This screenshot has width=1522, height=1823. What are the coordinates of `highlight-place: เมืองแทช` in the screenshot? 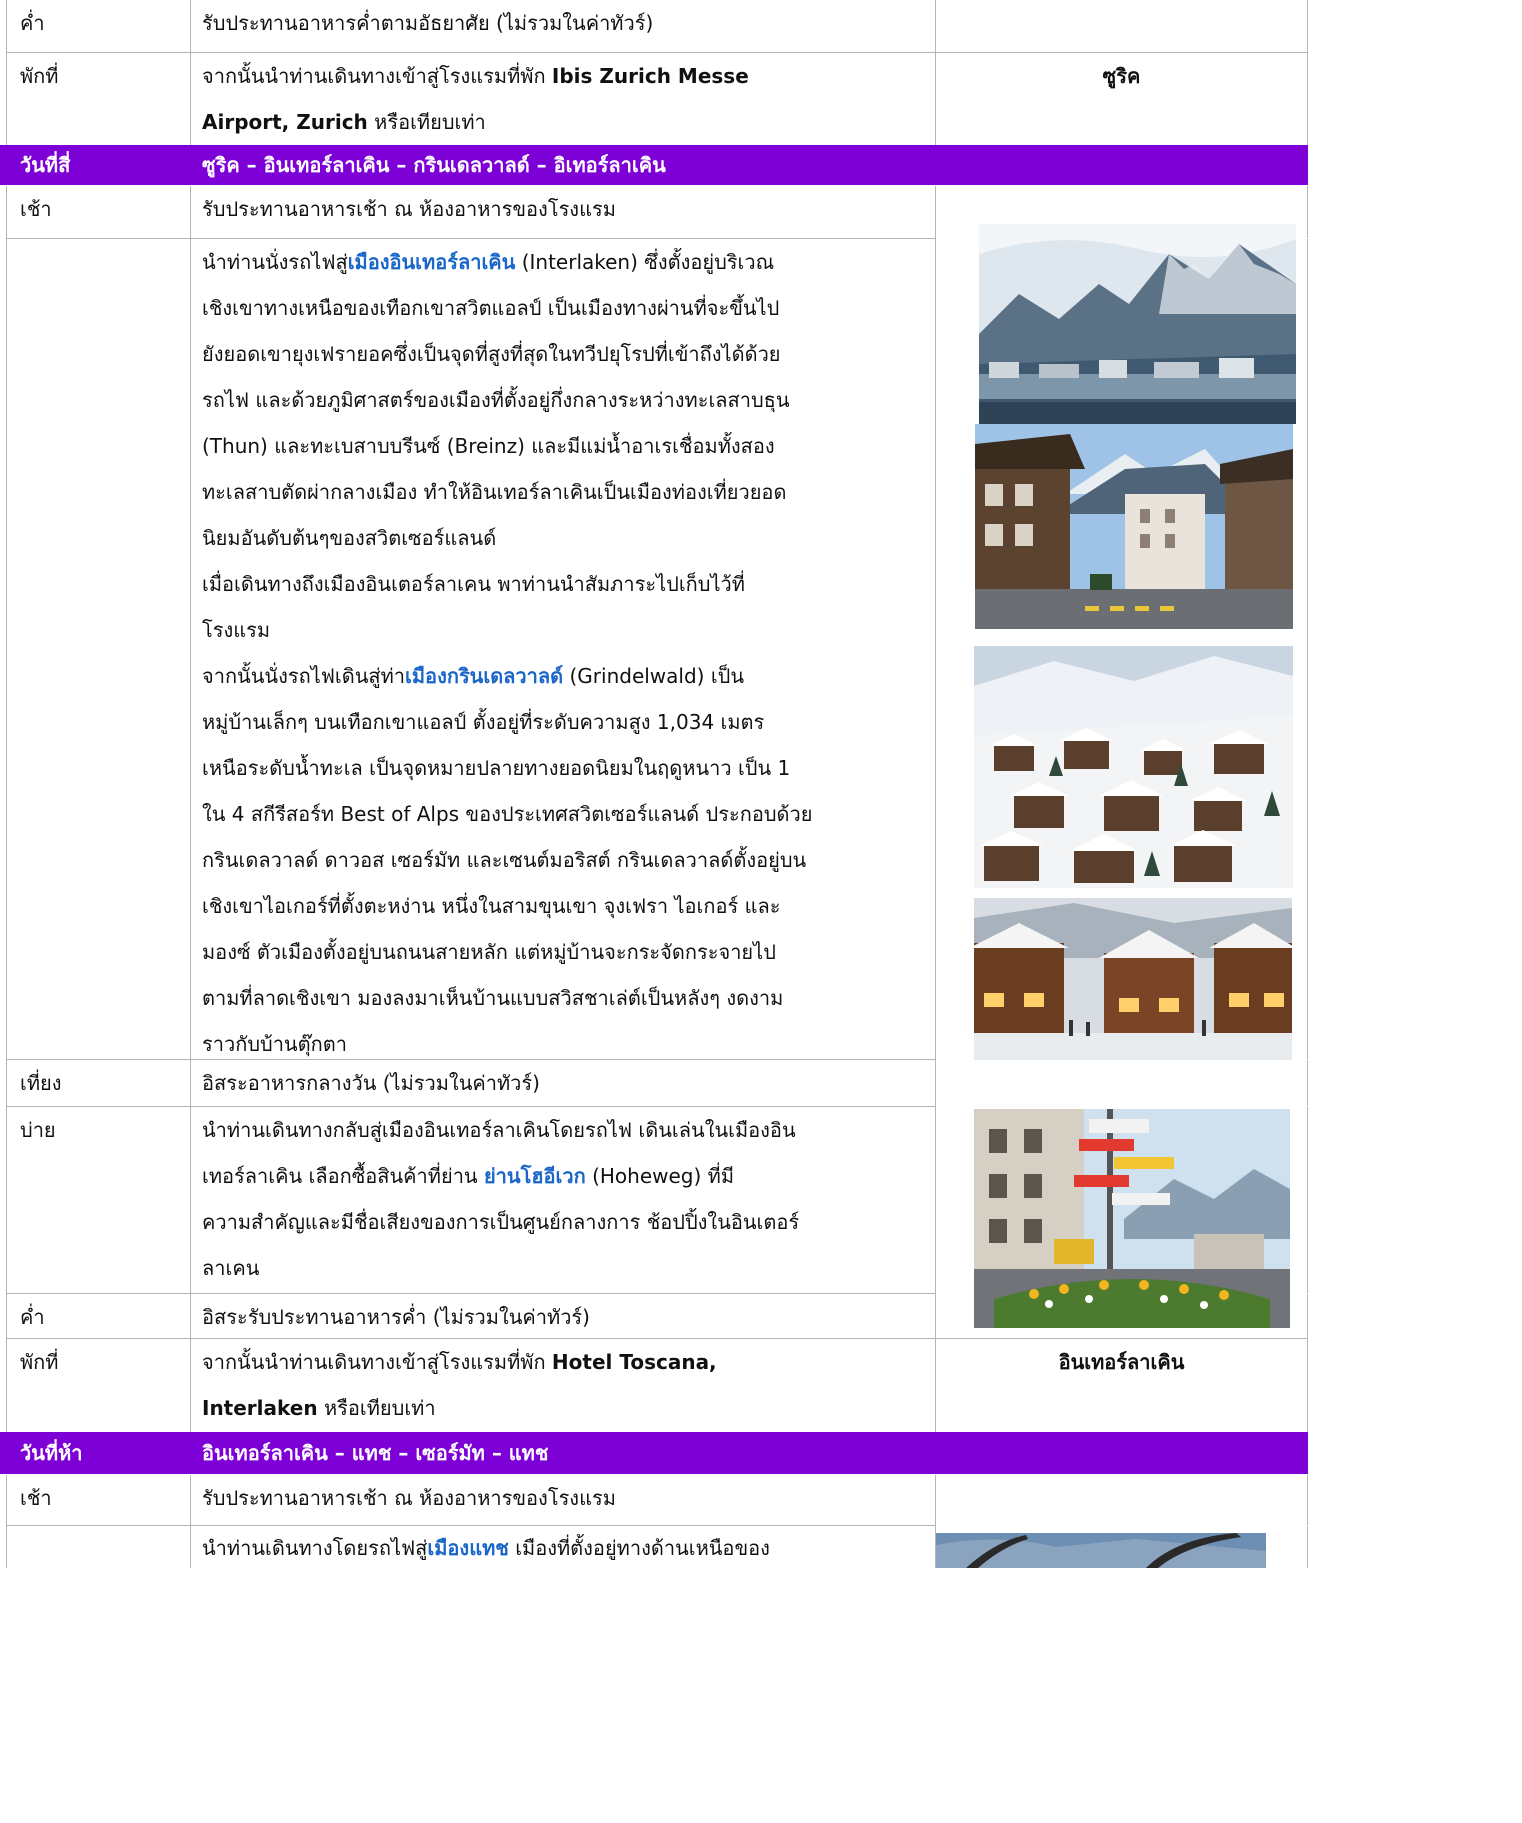 It's located at (468, 1548).